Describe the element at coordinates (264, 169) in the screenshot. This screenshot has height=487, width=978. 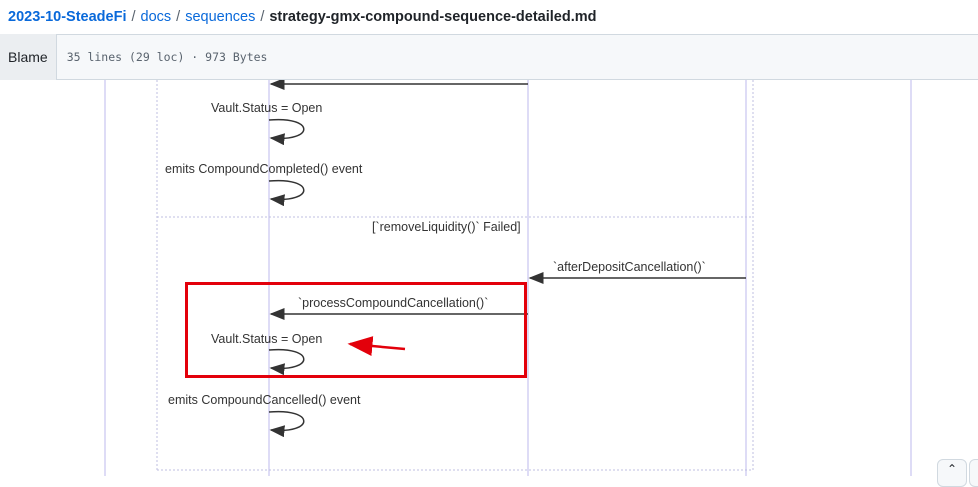
I see `compound-completed-label: emits CompoundCompleted() event` at that location.